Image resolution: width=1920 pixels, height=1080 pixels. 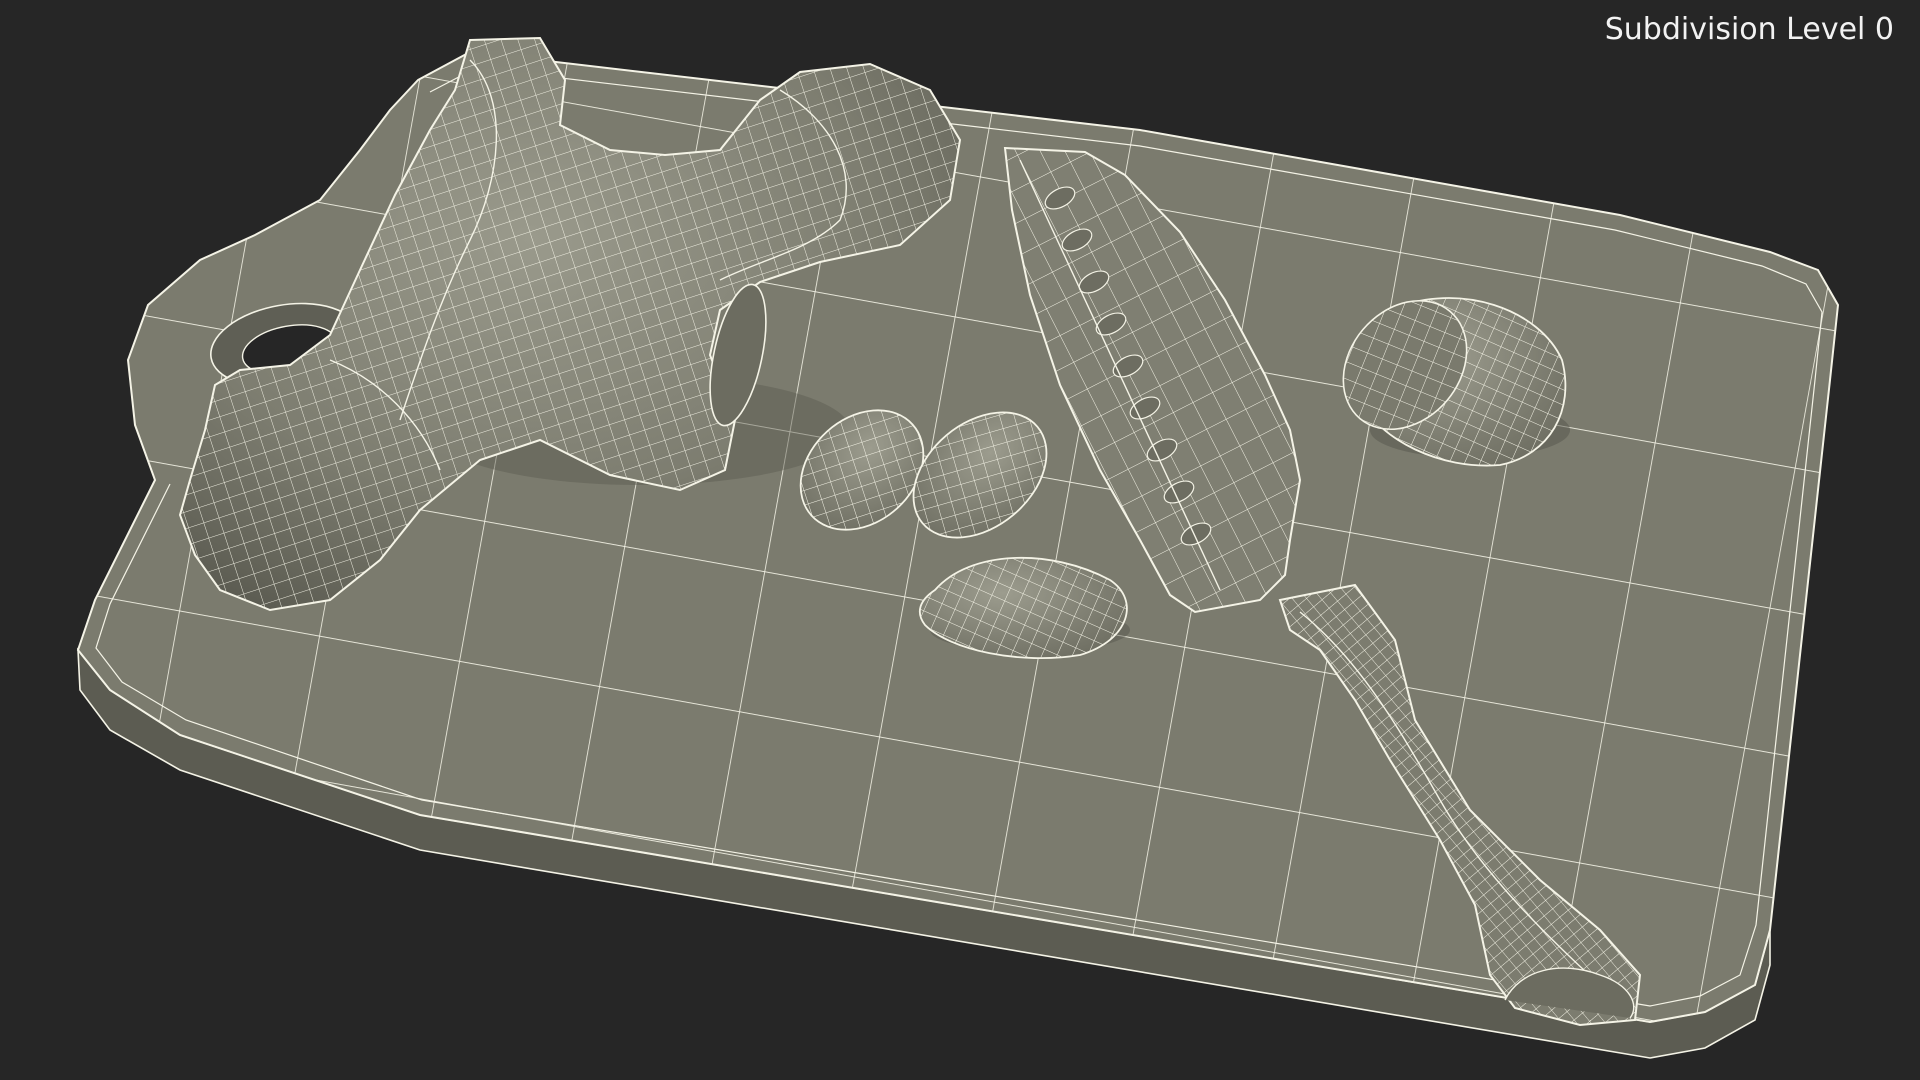 I want to click on subdivision-level-label: Subdivision Level 0, so click(x=1749, y=29).